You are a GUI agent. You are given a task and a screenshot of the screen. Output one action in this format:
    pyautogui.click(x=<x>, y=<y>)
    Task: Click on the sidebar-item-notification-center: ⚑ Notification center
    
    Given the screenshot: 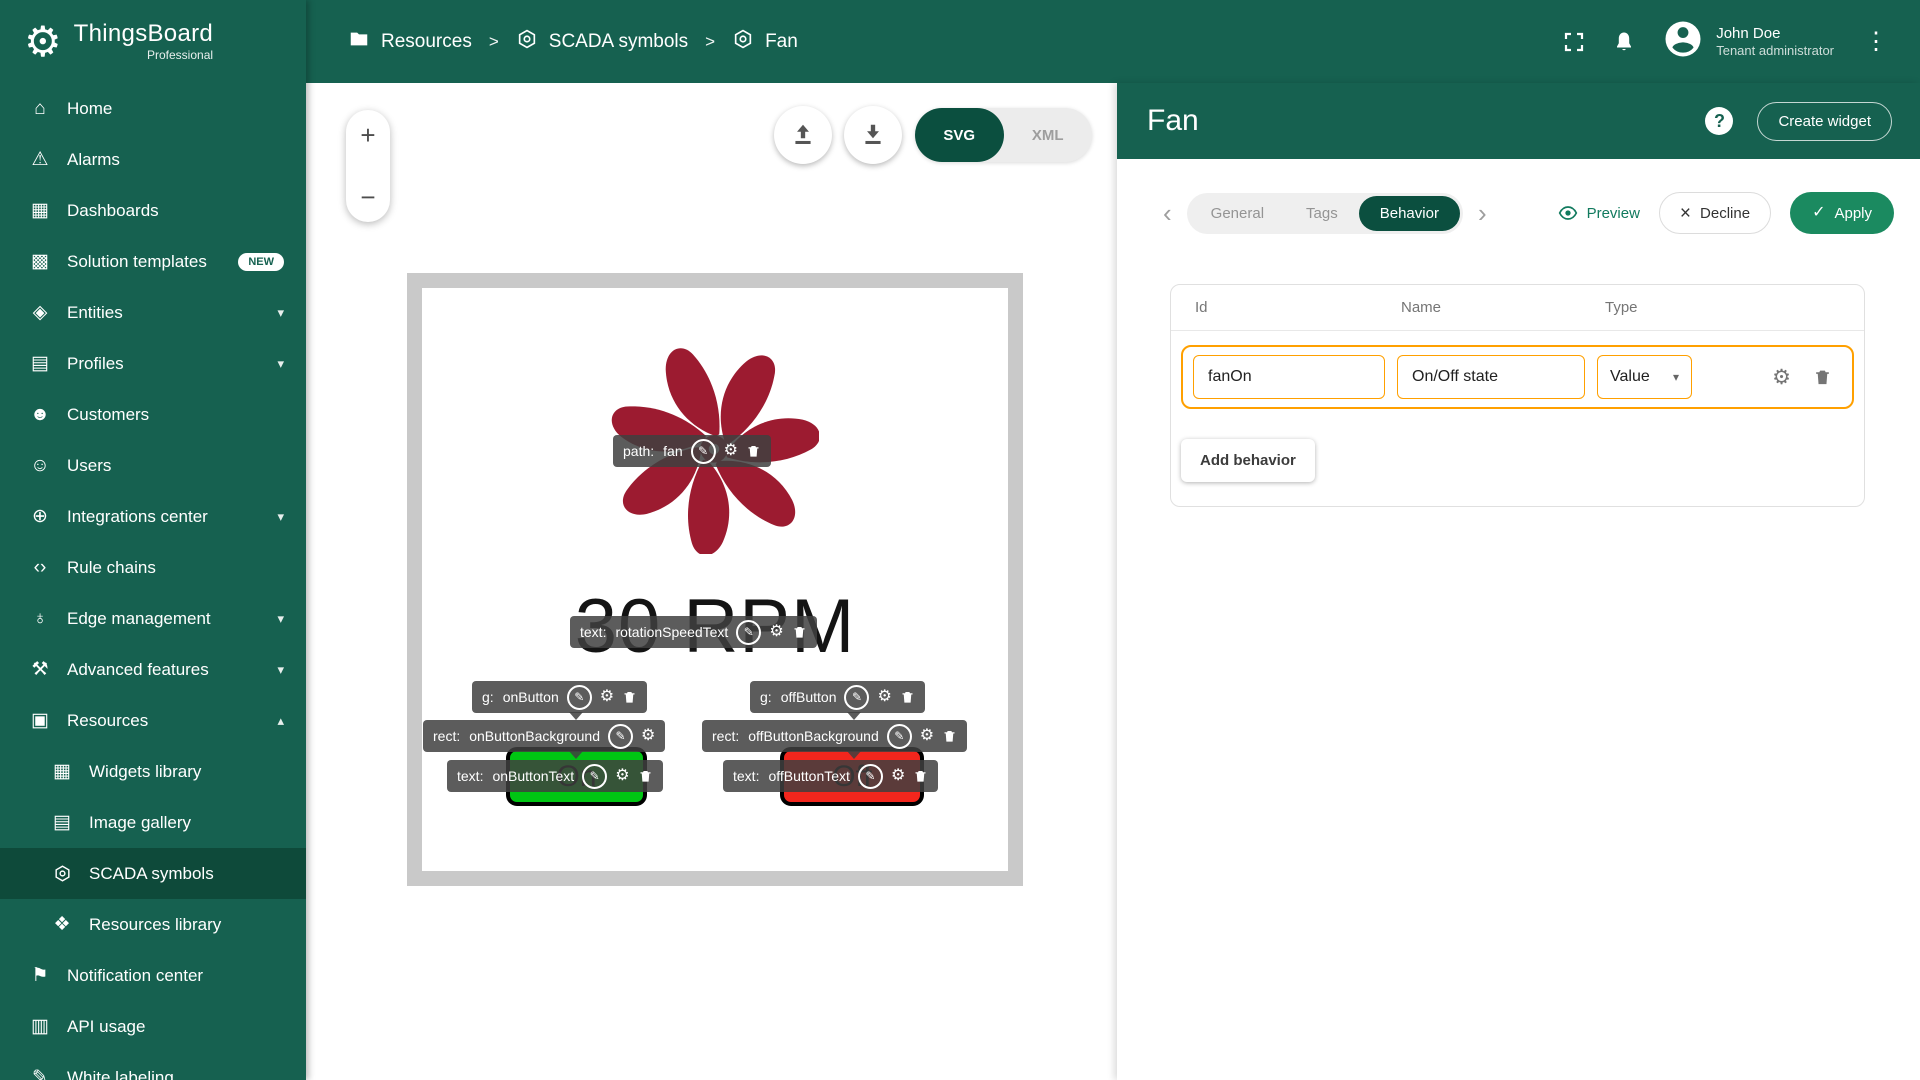 What is the action you would take?
    pyautogui.click(x=153, y=975)
    